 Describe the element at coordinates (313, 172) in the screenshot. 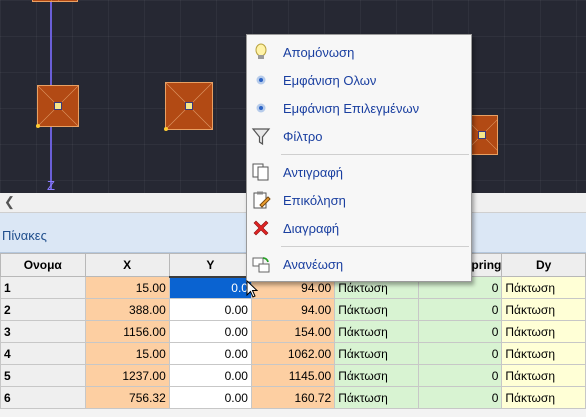

I see `menu-item-label: Αντιγραφή` at that location.